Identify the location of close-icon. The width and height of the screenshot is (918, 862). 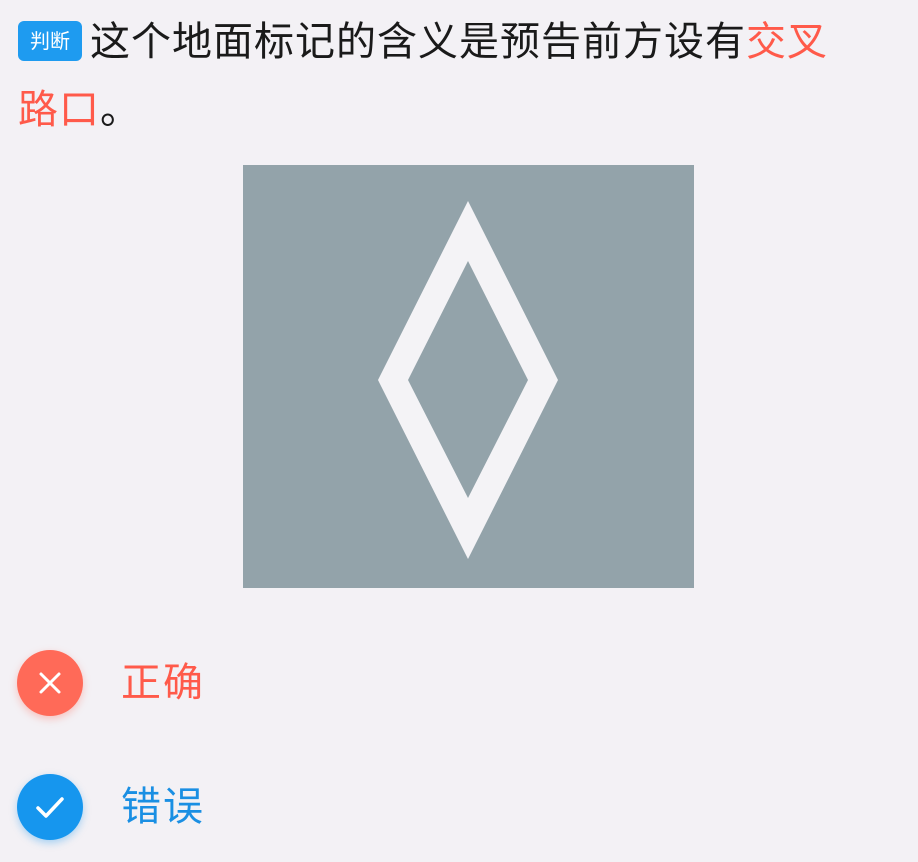
(50, 683).